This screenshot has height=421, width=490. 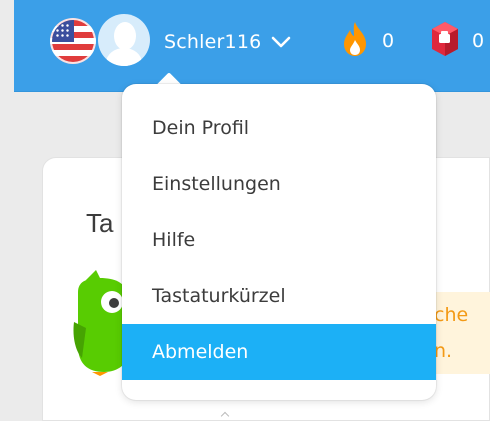 I want to click on fire-icon, so click(x=355, y=41).